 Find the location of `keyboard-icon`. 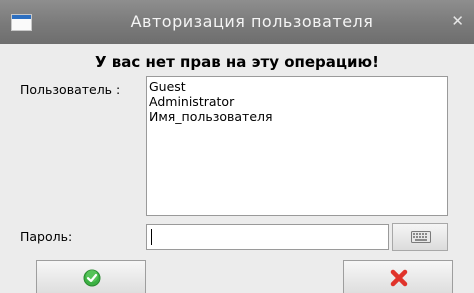

keyboard-icon is located at coordinates (421, 237).